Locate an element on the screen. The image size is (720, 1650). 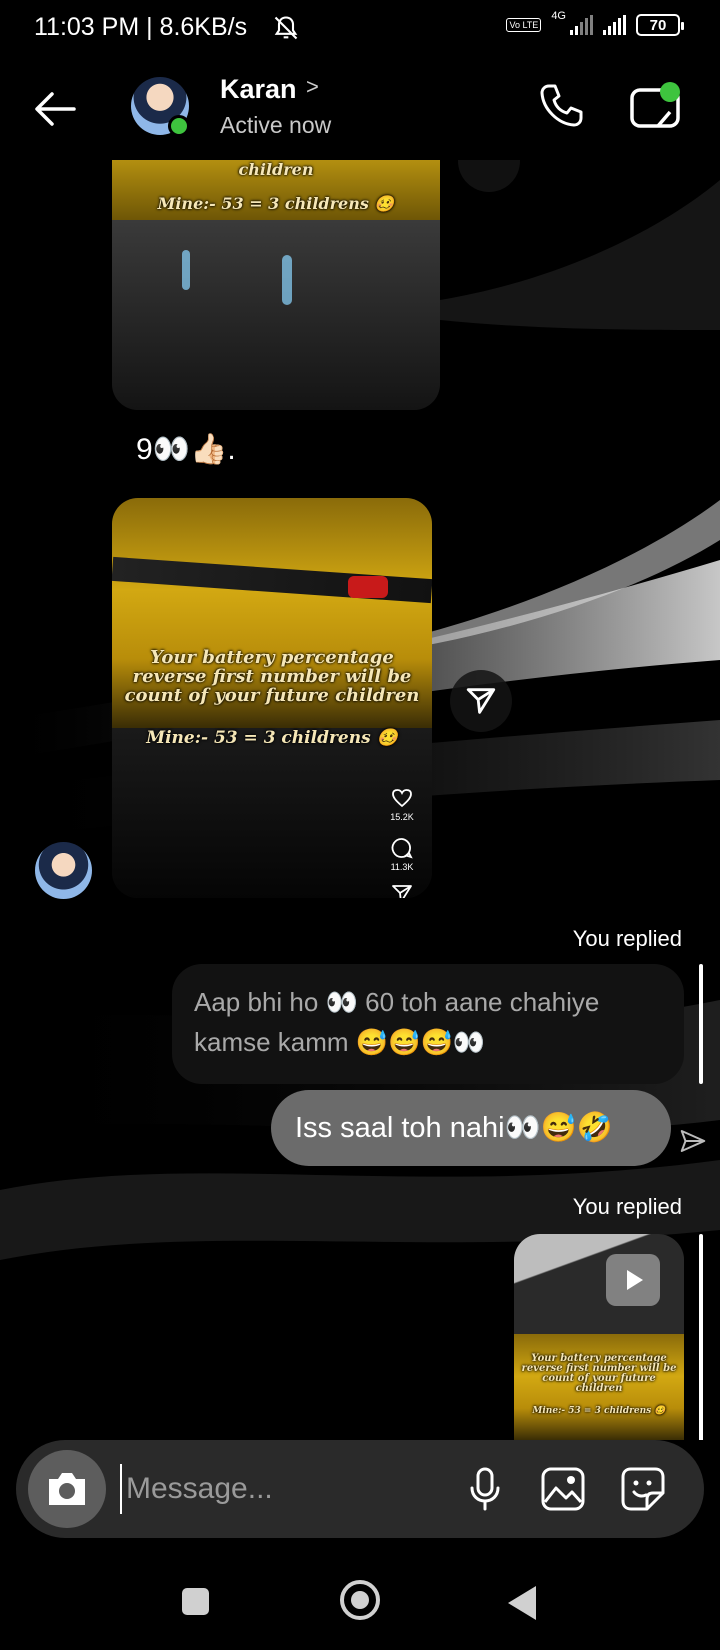
contact-name: Karan is located at coordinates (258, 89).